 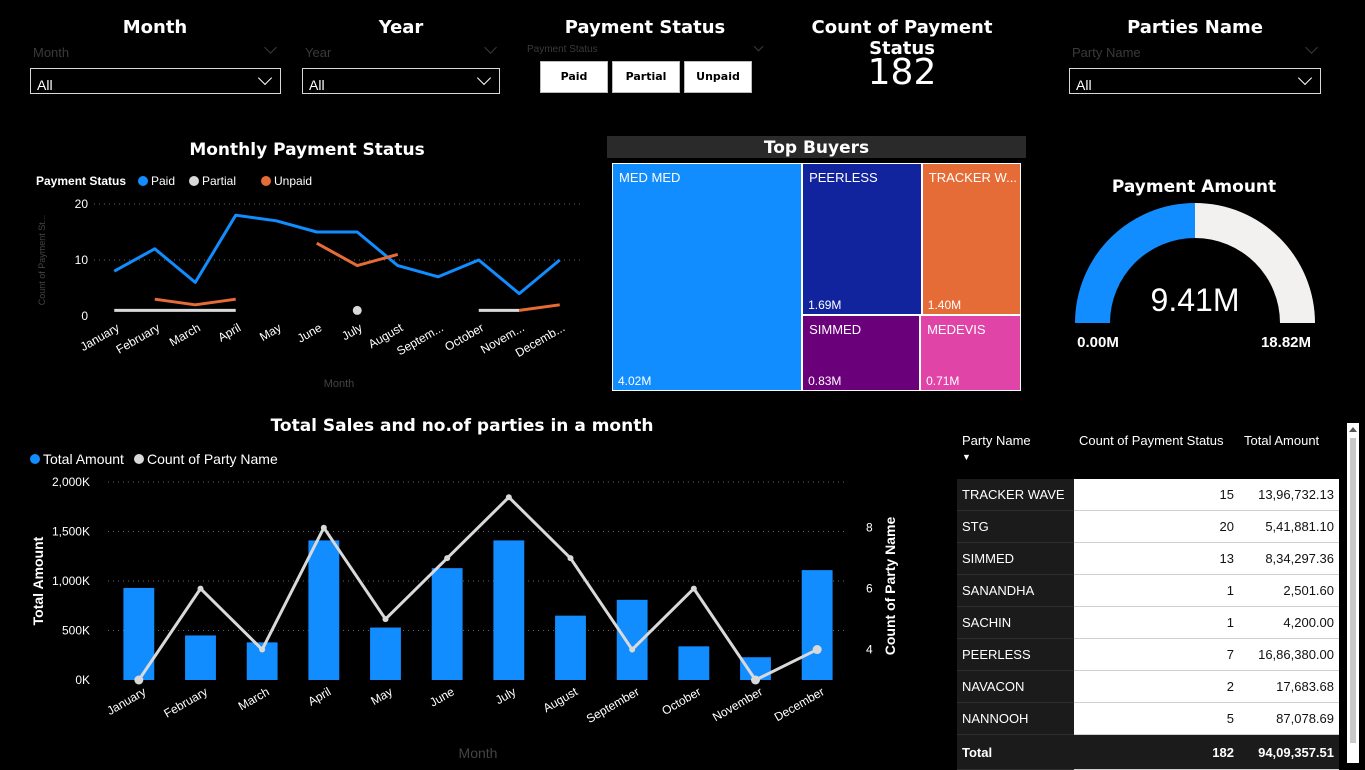 I want to click on payment-status-slicer-title: Payment Status, so click(x=645, y=27).